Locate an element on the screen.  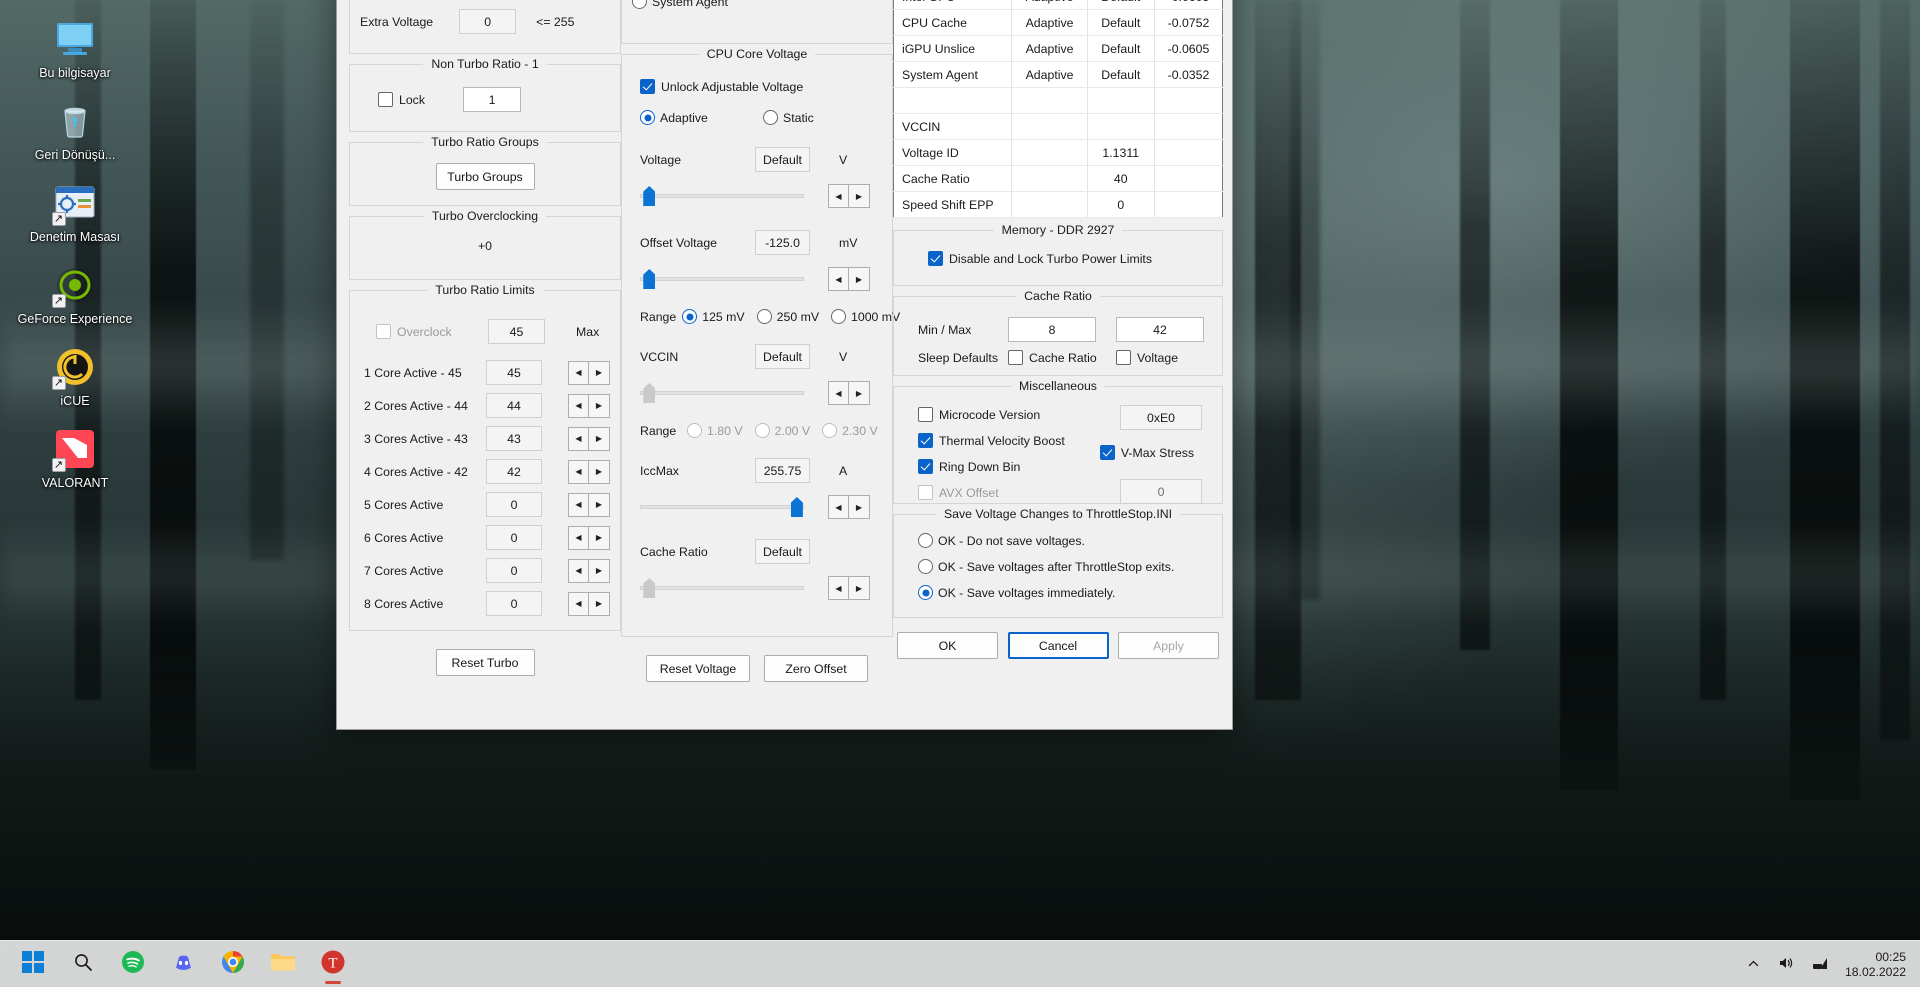
unlock-adjustable-voltage-checkbox: Unlock Adjustable Voltage is located at coordinates (760, 86).